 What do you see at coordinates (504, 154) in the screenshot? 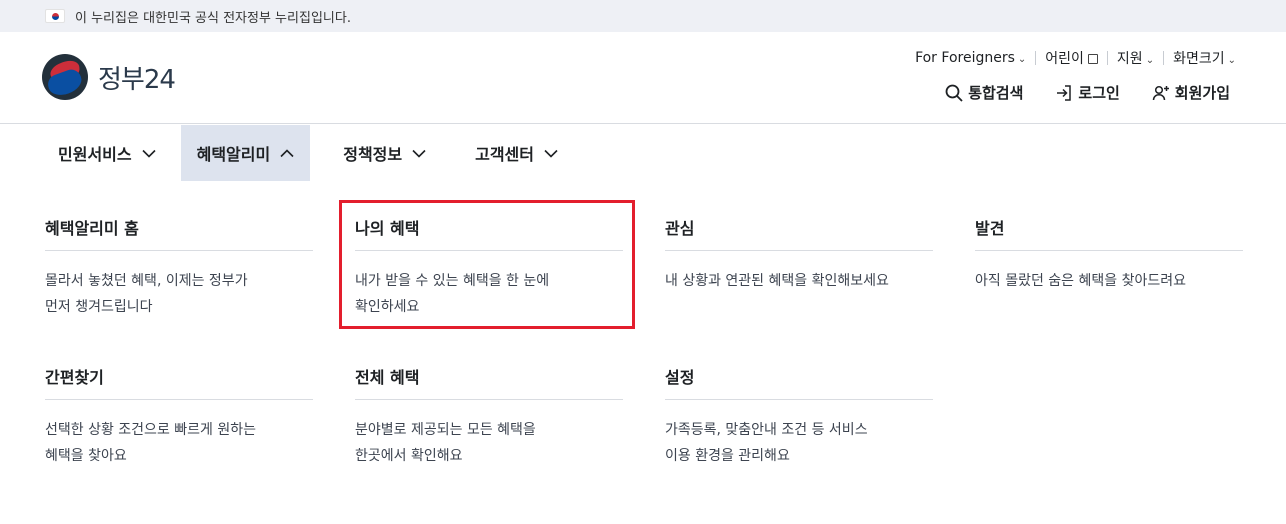
I see `nav-label: 고객센터` at bounding box center [504, 154].